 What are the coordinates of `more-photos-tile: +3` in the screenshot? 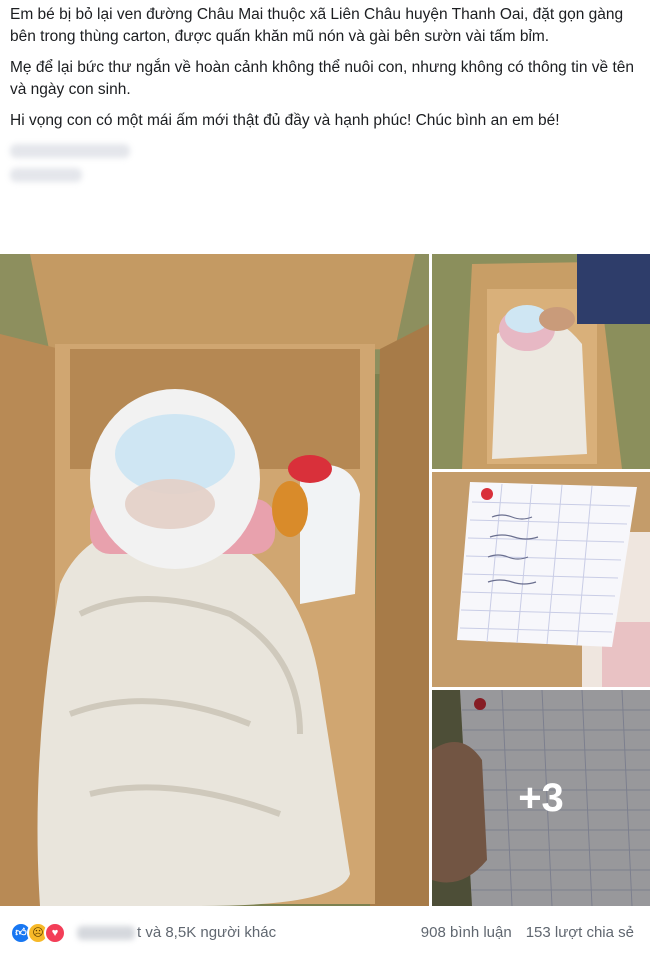 It's located at (541, 798).